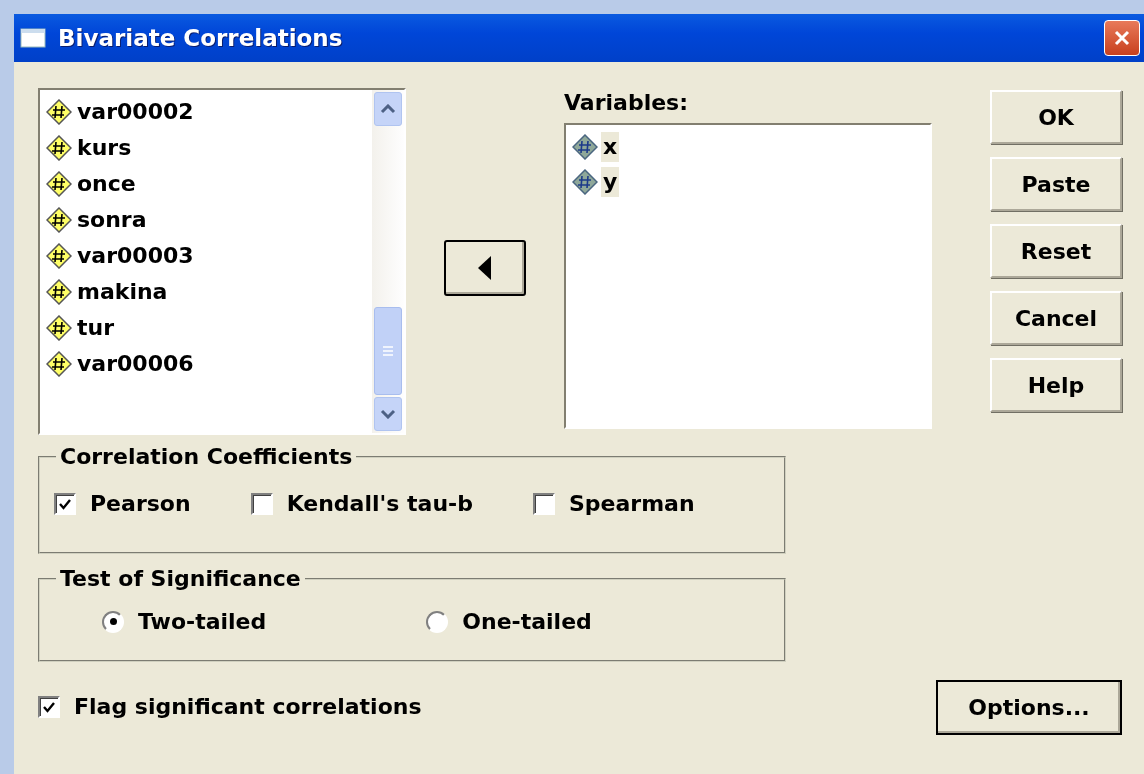 The image size is (1144, 774). I want to click on scrollbar, so click(388, 261).